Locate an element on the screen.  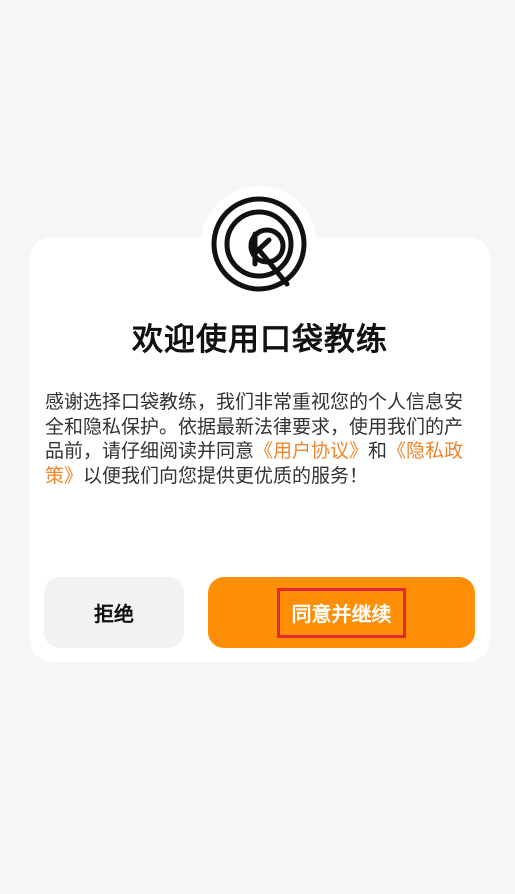
accept-continue-button: 同意并继续 is located at coordinates (341, 612).